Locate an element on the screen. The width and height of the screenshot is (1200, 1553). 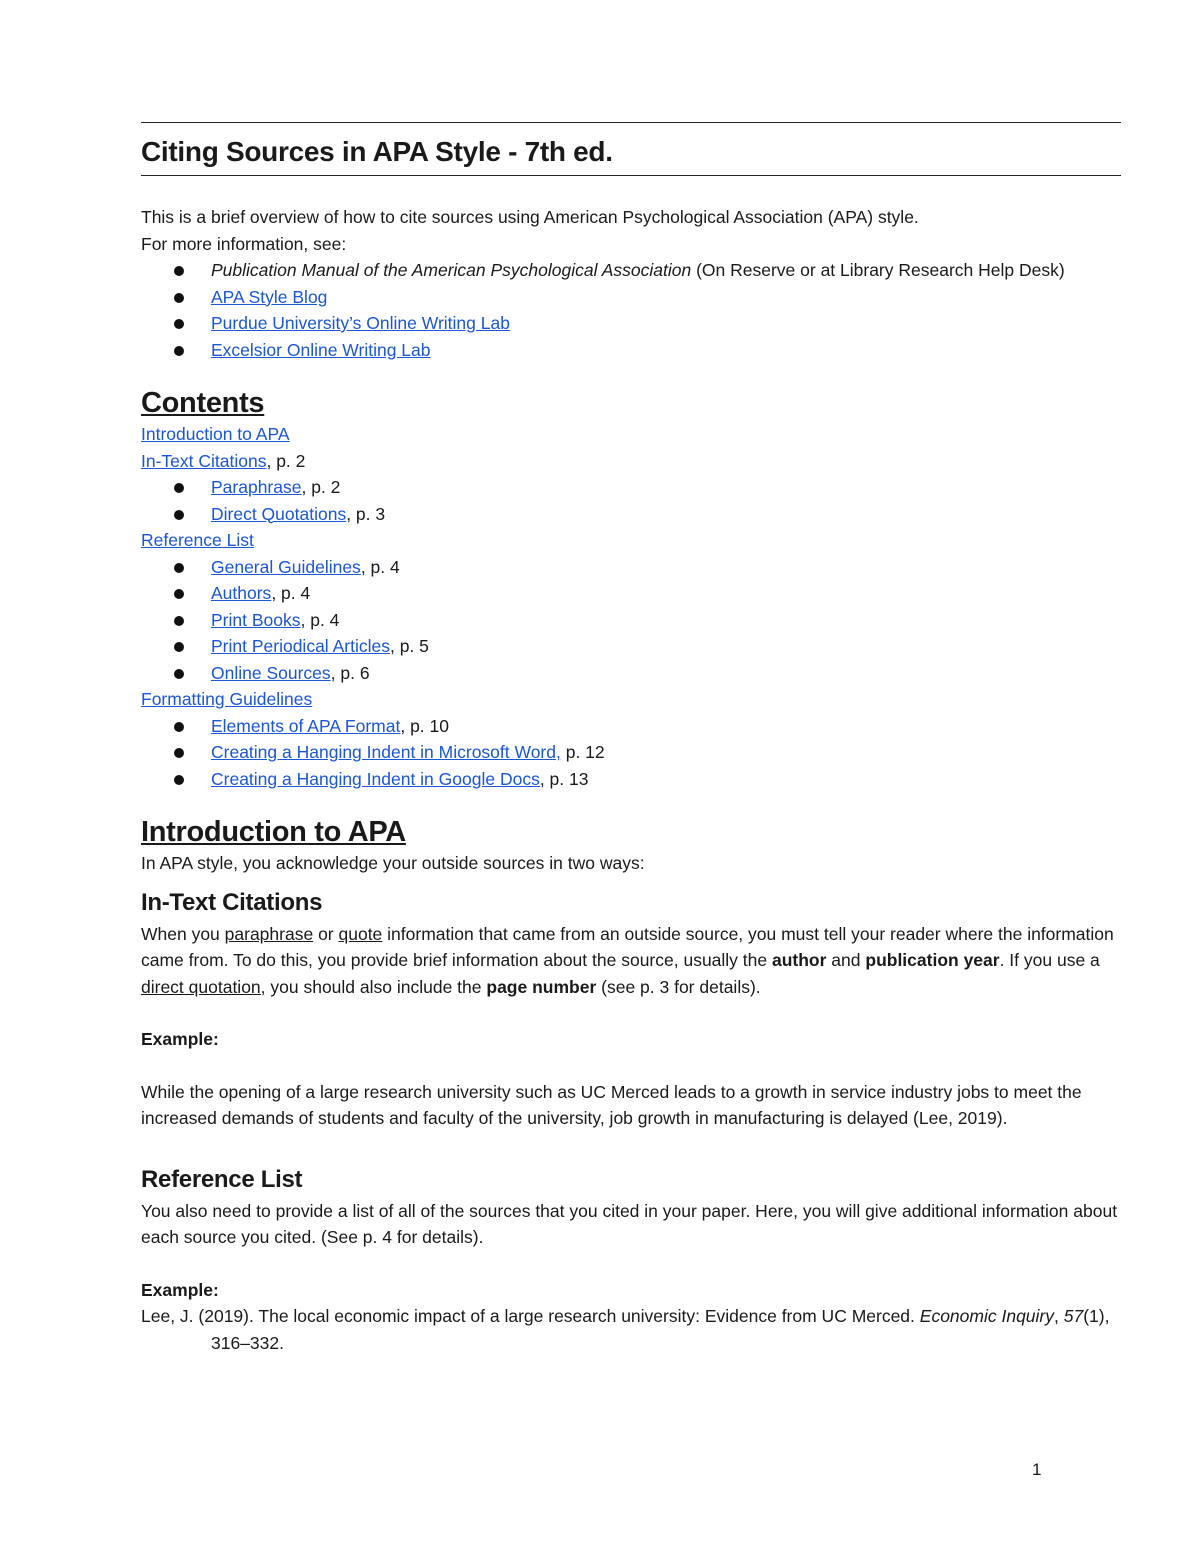
contents-heading: Contents is located at coordinates (203, 403).